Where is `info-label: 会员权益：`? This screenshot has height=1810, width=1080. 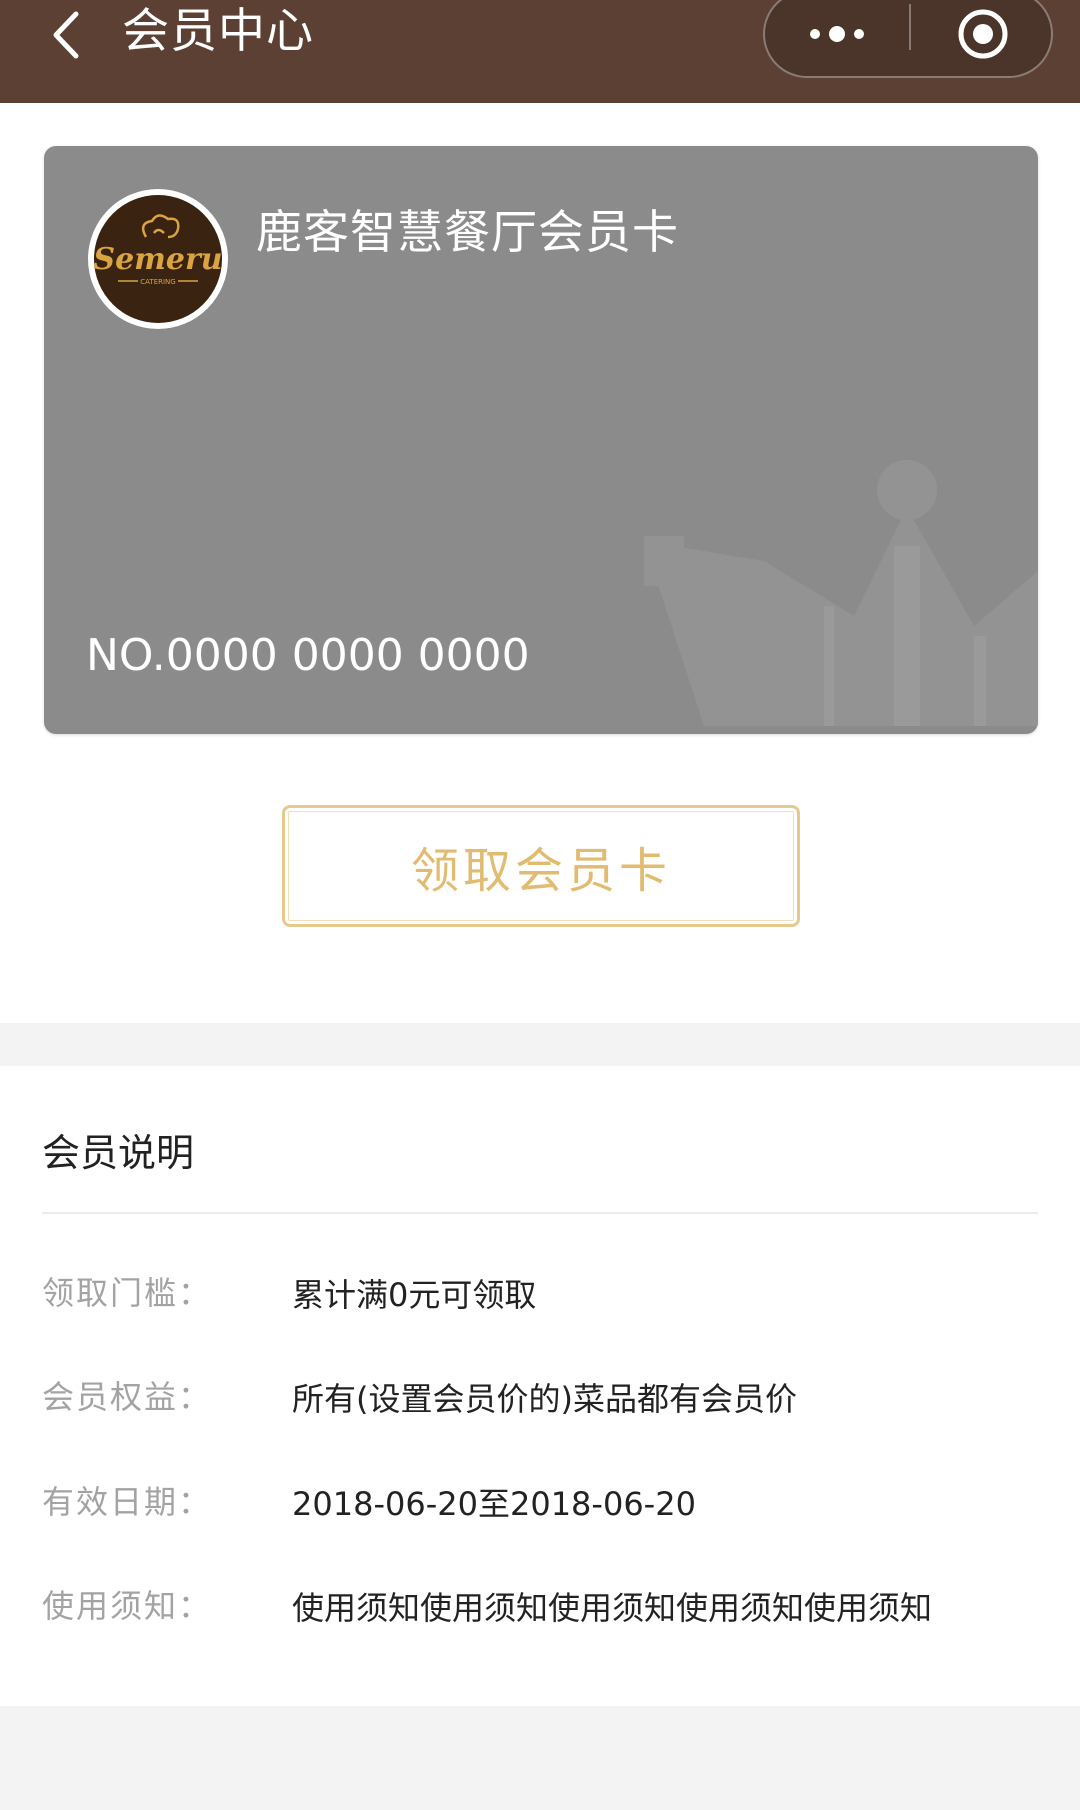 info-label: 会员权益： is located at coordinates (127, 1397).